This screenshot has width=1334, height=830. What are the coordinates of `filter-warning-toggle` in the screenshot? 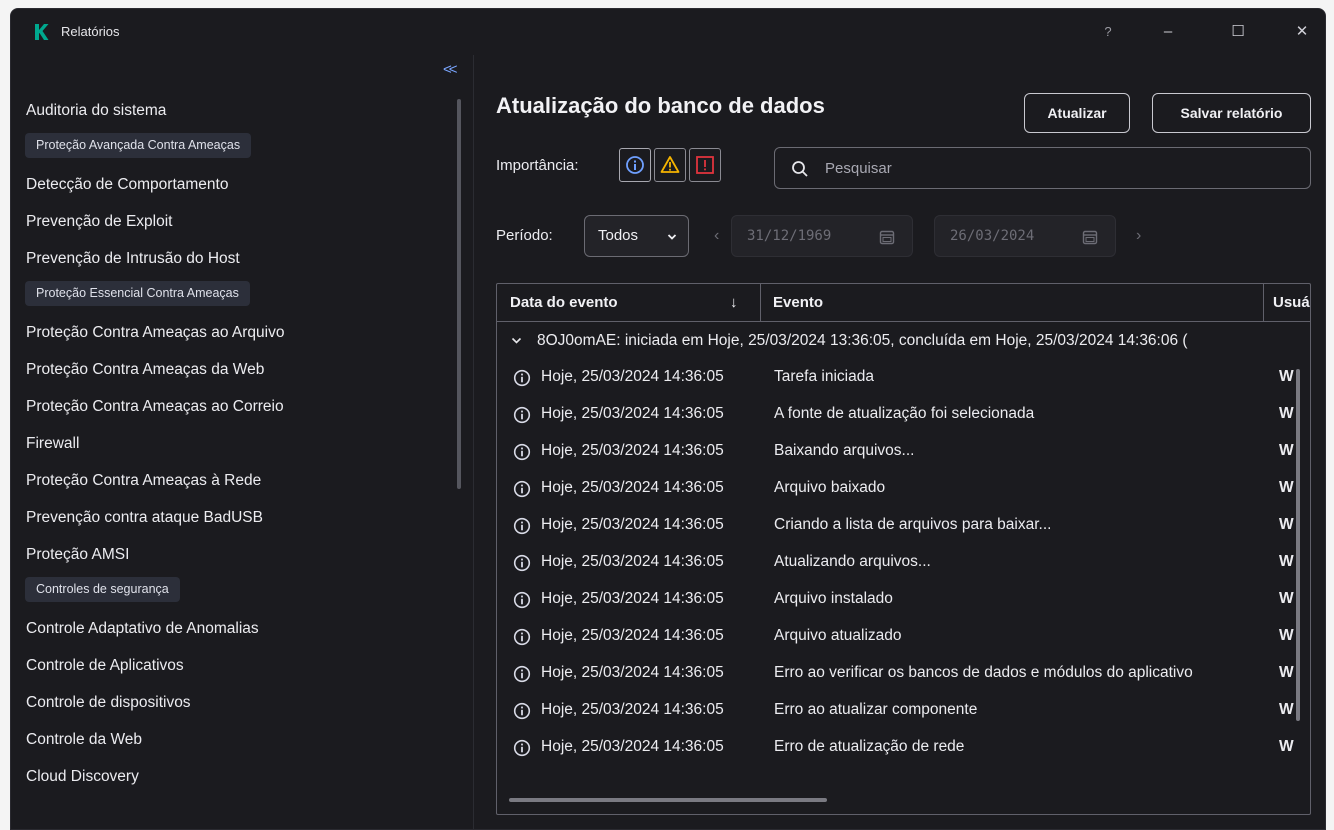 It's located at (670, 165).